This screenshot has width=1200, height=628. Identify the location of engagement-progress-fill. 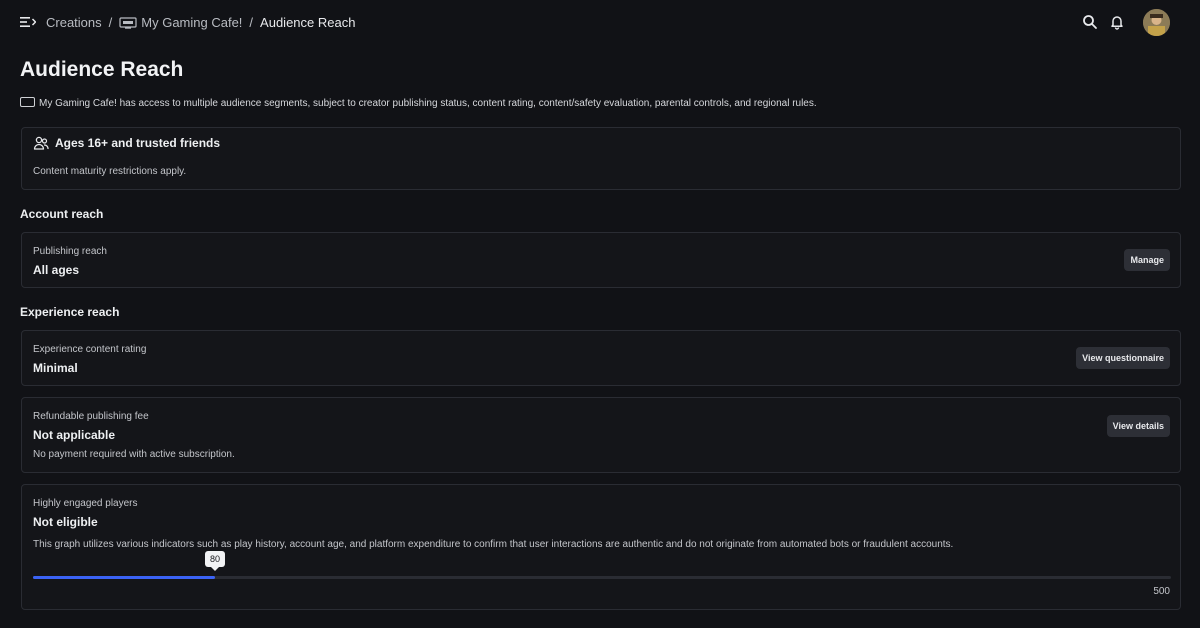
(124, 577).